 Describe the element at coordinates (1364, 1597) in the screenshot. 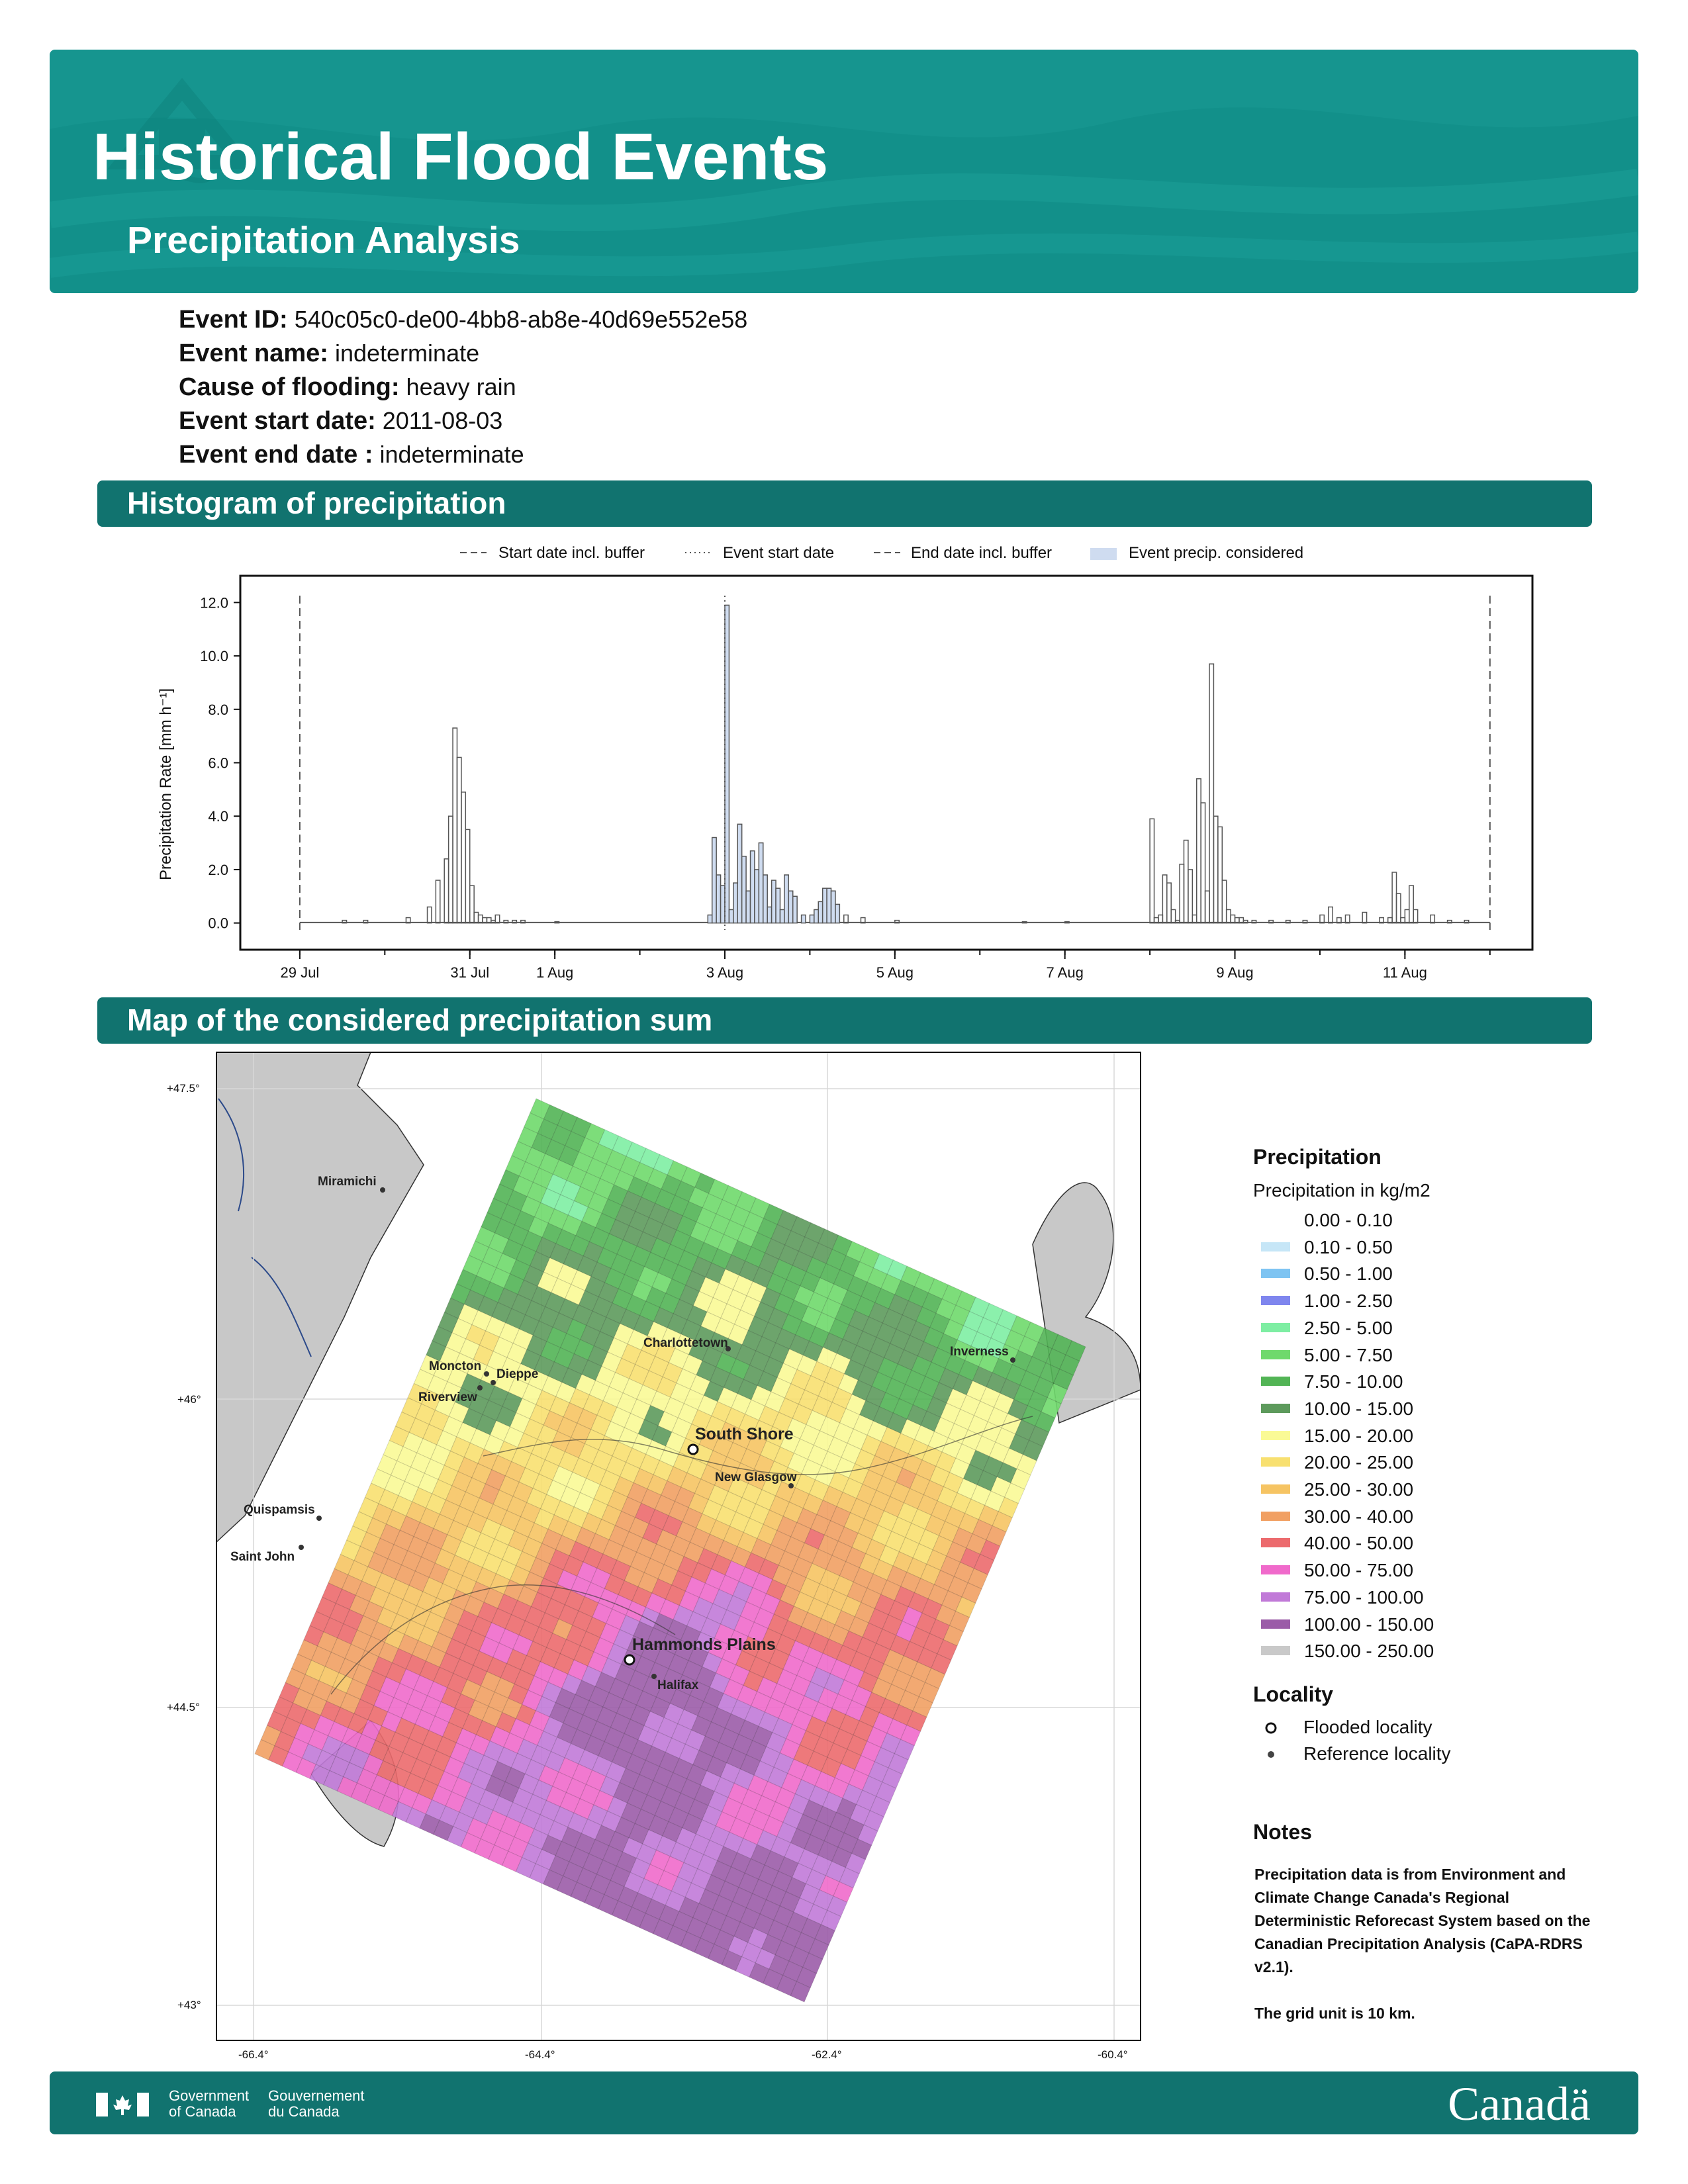

I see `legend-class-label: 75.00 - 100.00` at that location.